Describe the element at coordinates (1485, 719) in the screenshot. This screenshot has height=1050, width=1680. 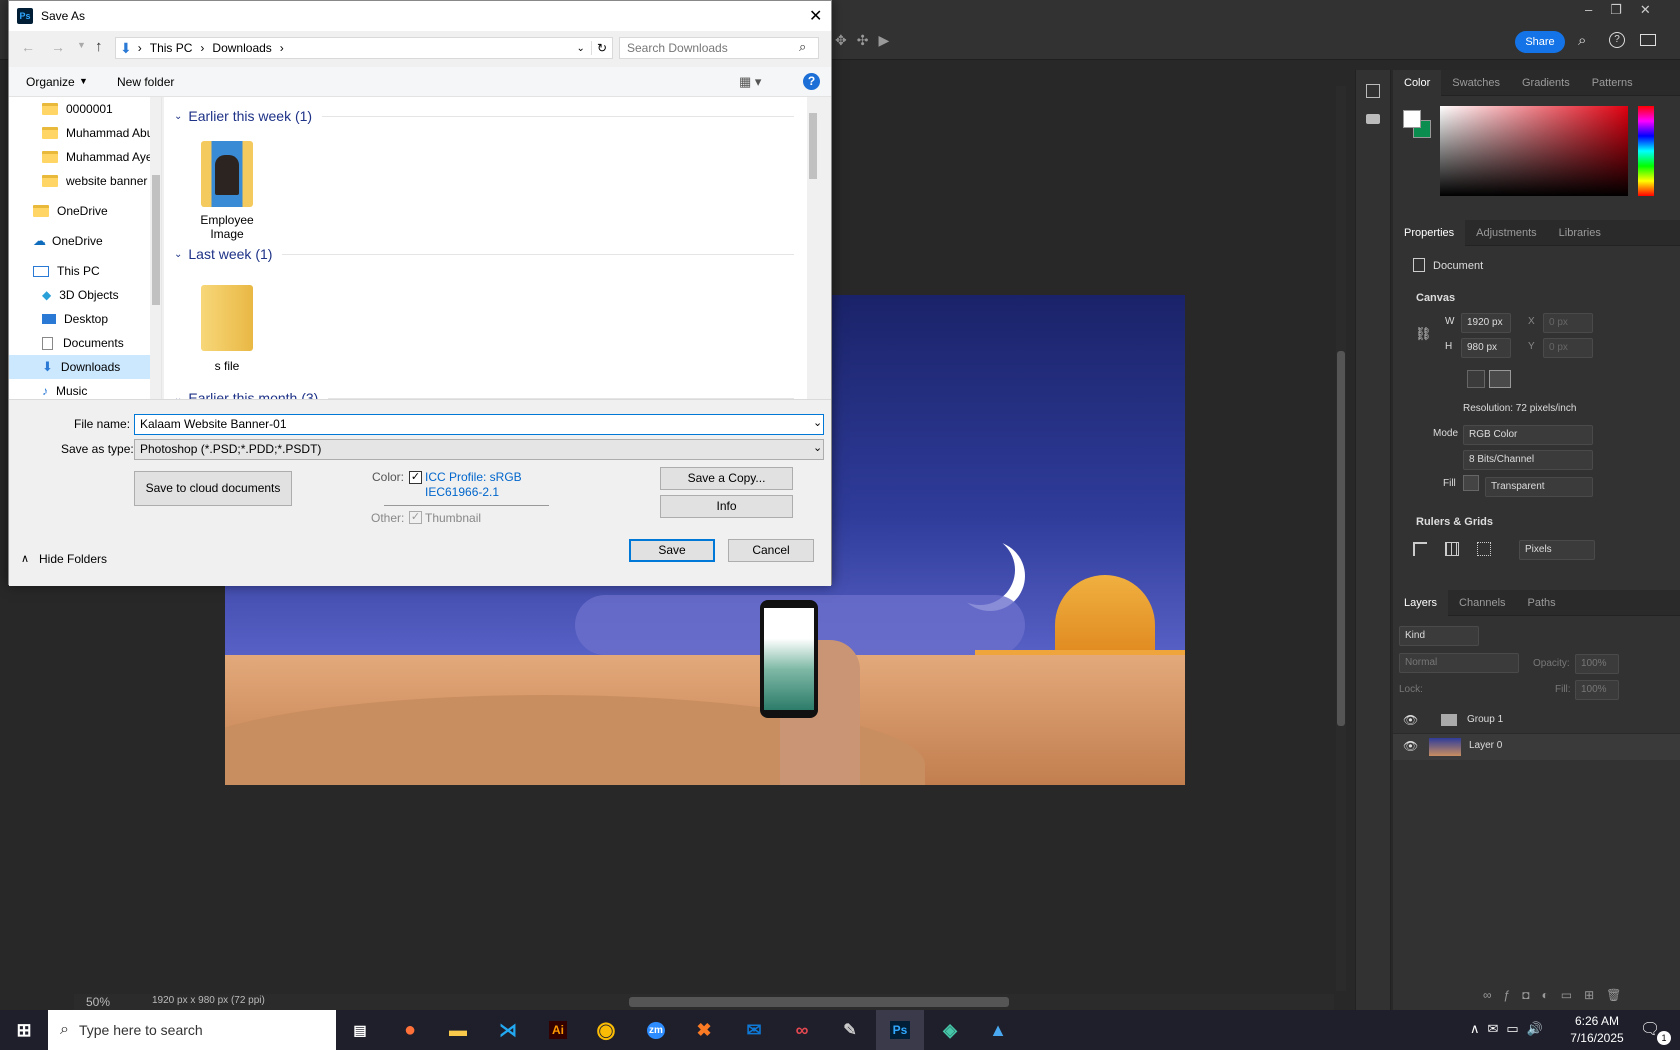
I see `layer-name: Group 1` at that location.